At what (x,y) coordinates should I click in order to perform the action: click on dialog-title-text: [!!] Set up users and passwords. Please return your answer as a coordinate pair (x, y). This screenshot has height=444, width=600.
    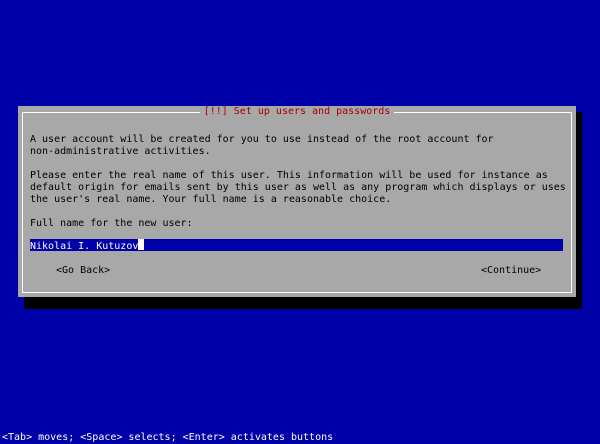
    Looking at the image, I should click on (297, 111).